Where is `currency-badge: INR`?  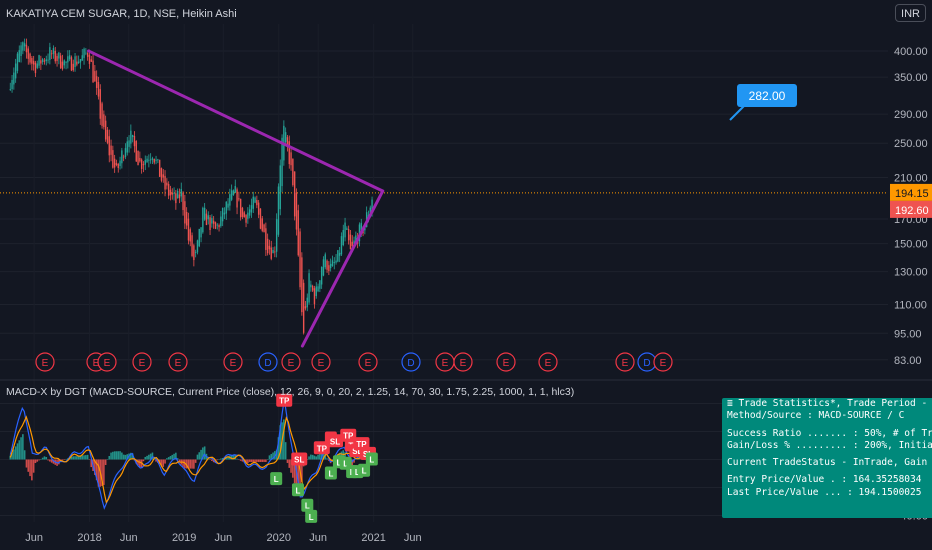
currency-badge: INR is located at coordinates (910, 13).